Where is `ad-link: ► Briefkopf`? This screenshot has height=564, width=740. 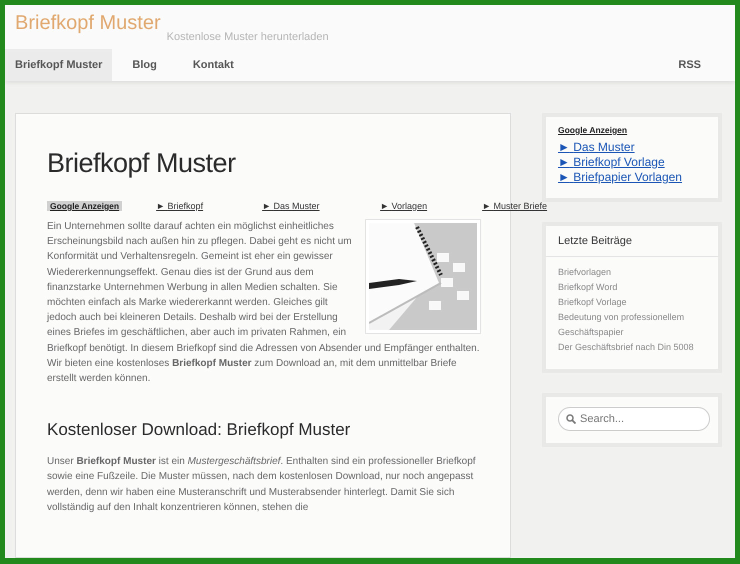 ad-link: ► Briefkopf is located at coordinates (209, 206).